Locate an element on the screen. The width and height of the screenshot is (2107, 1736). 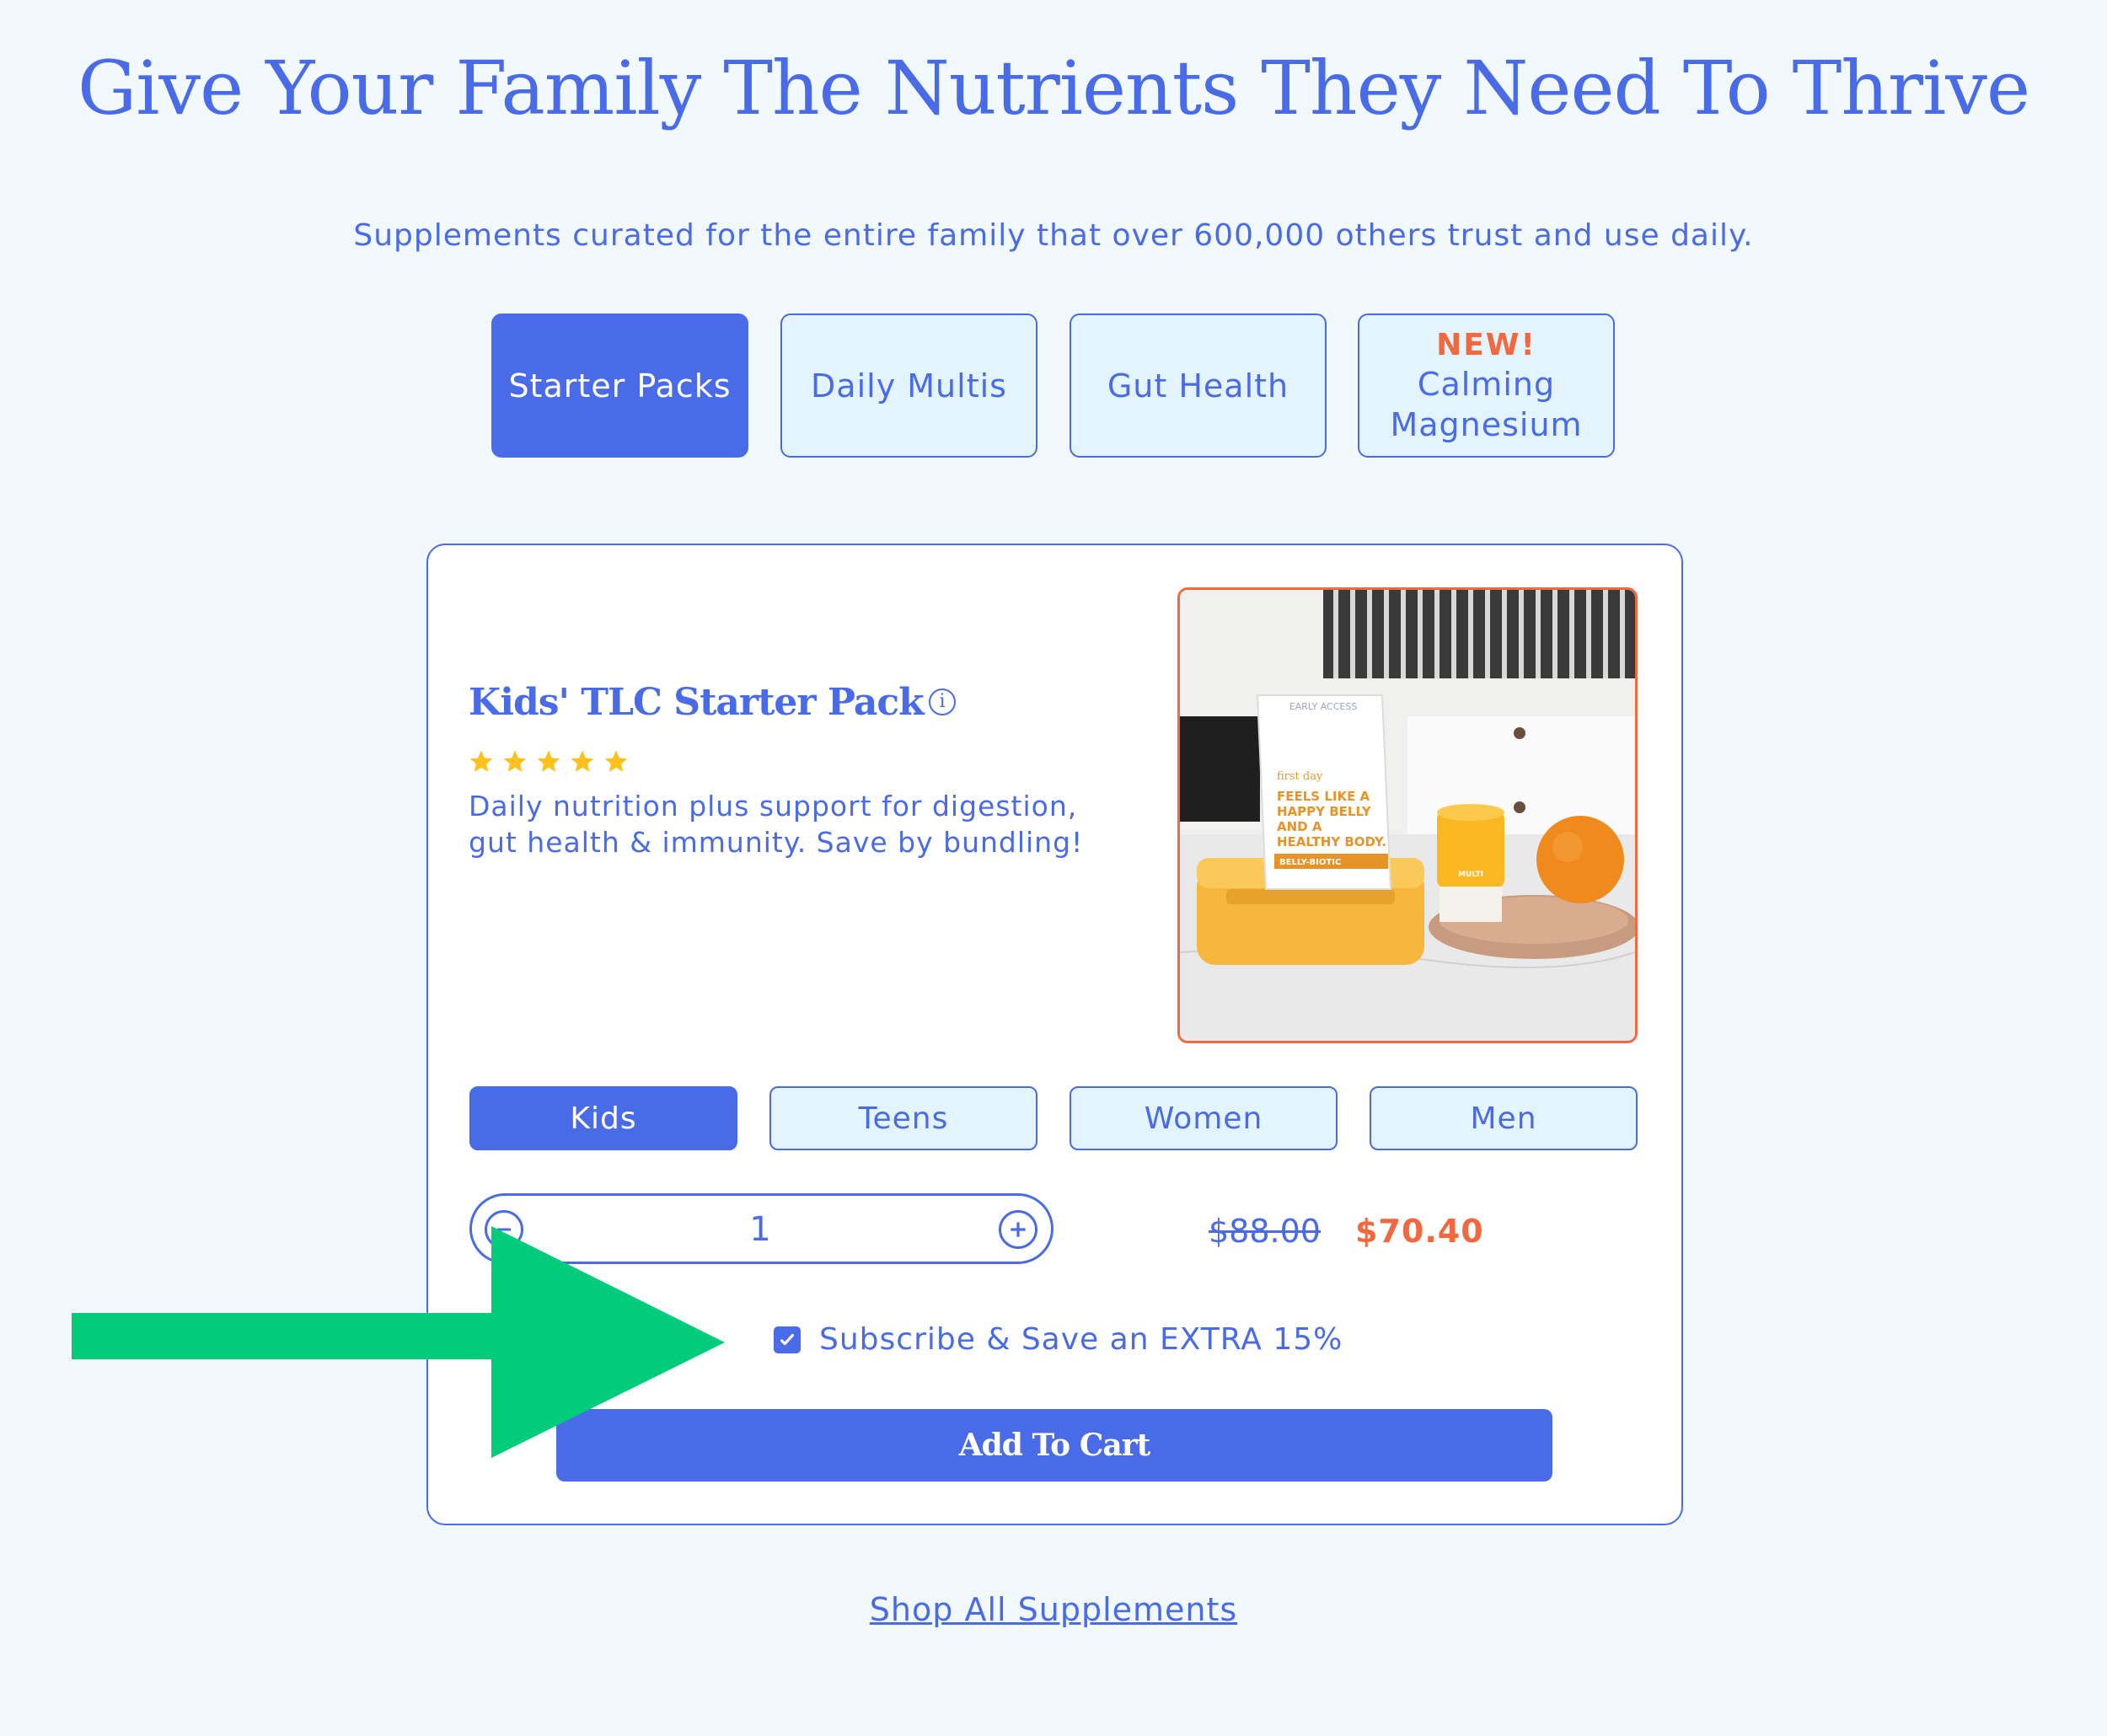
tab-daily-multis: Daily Multis is located at coordinates (908, 385).